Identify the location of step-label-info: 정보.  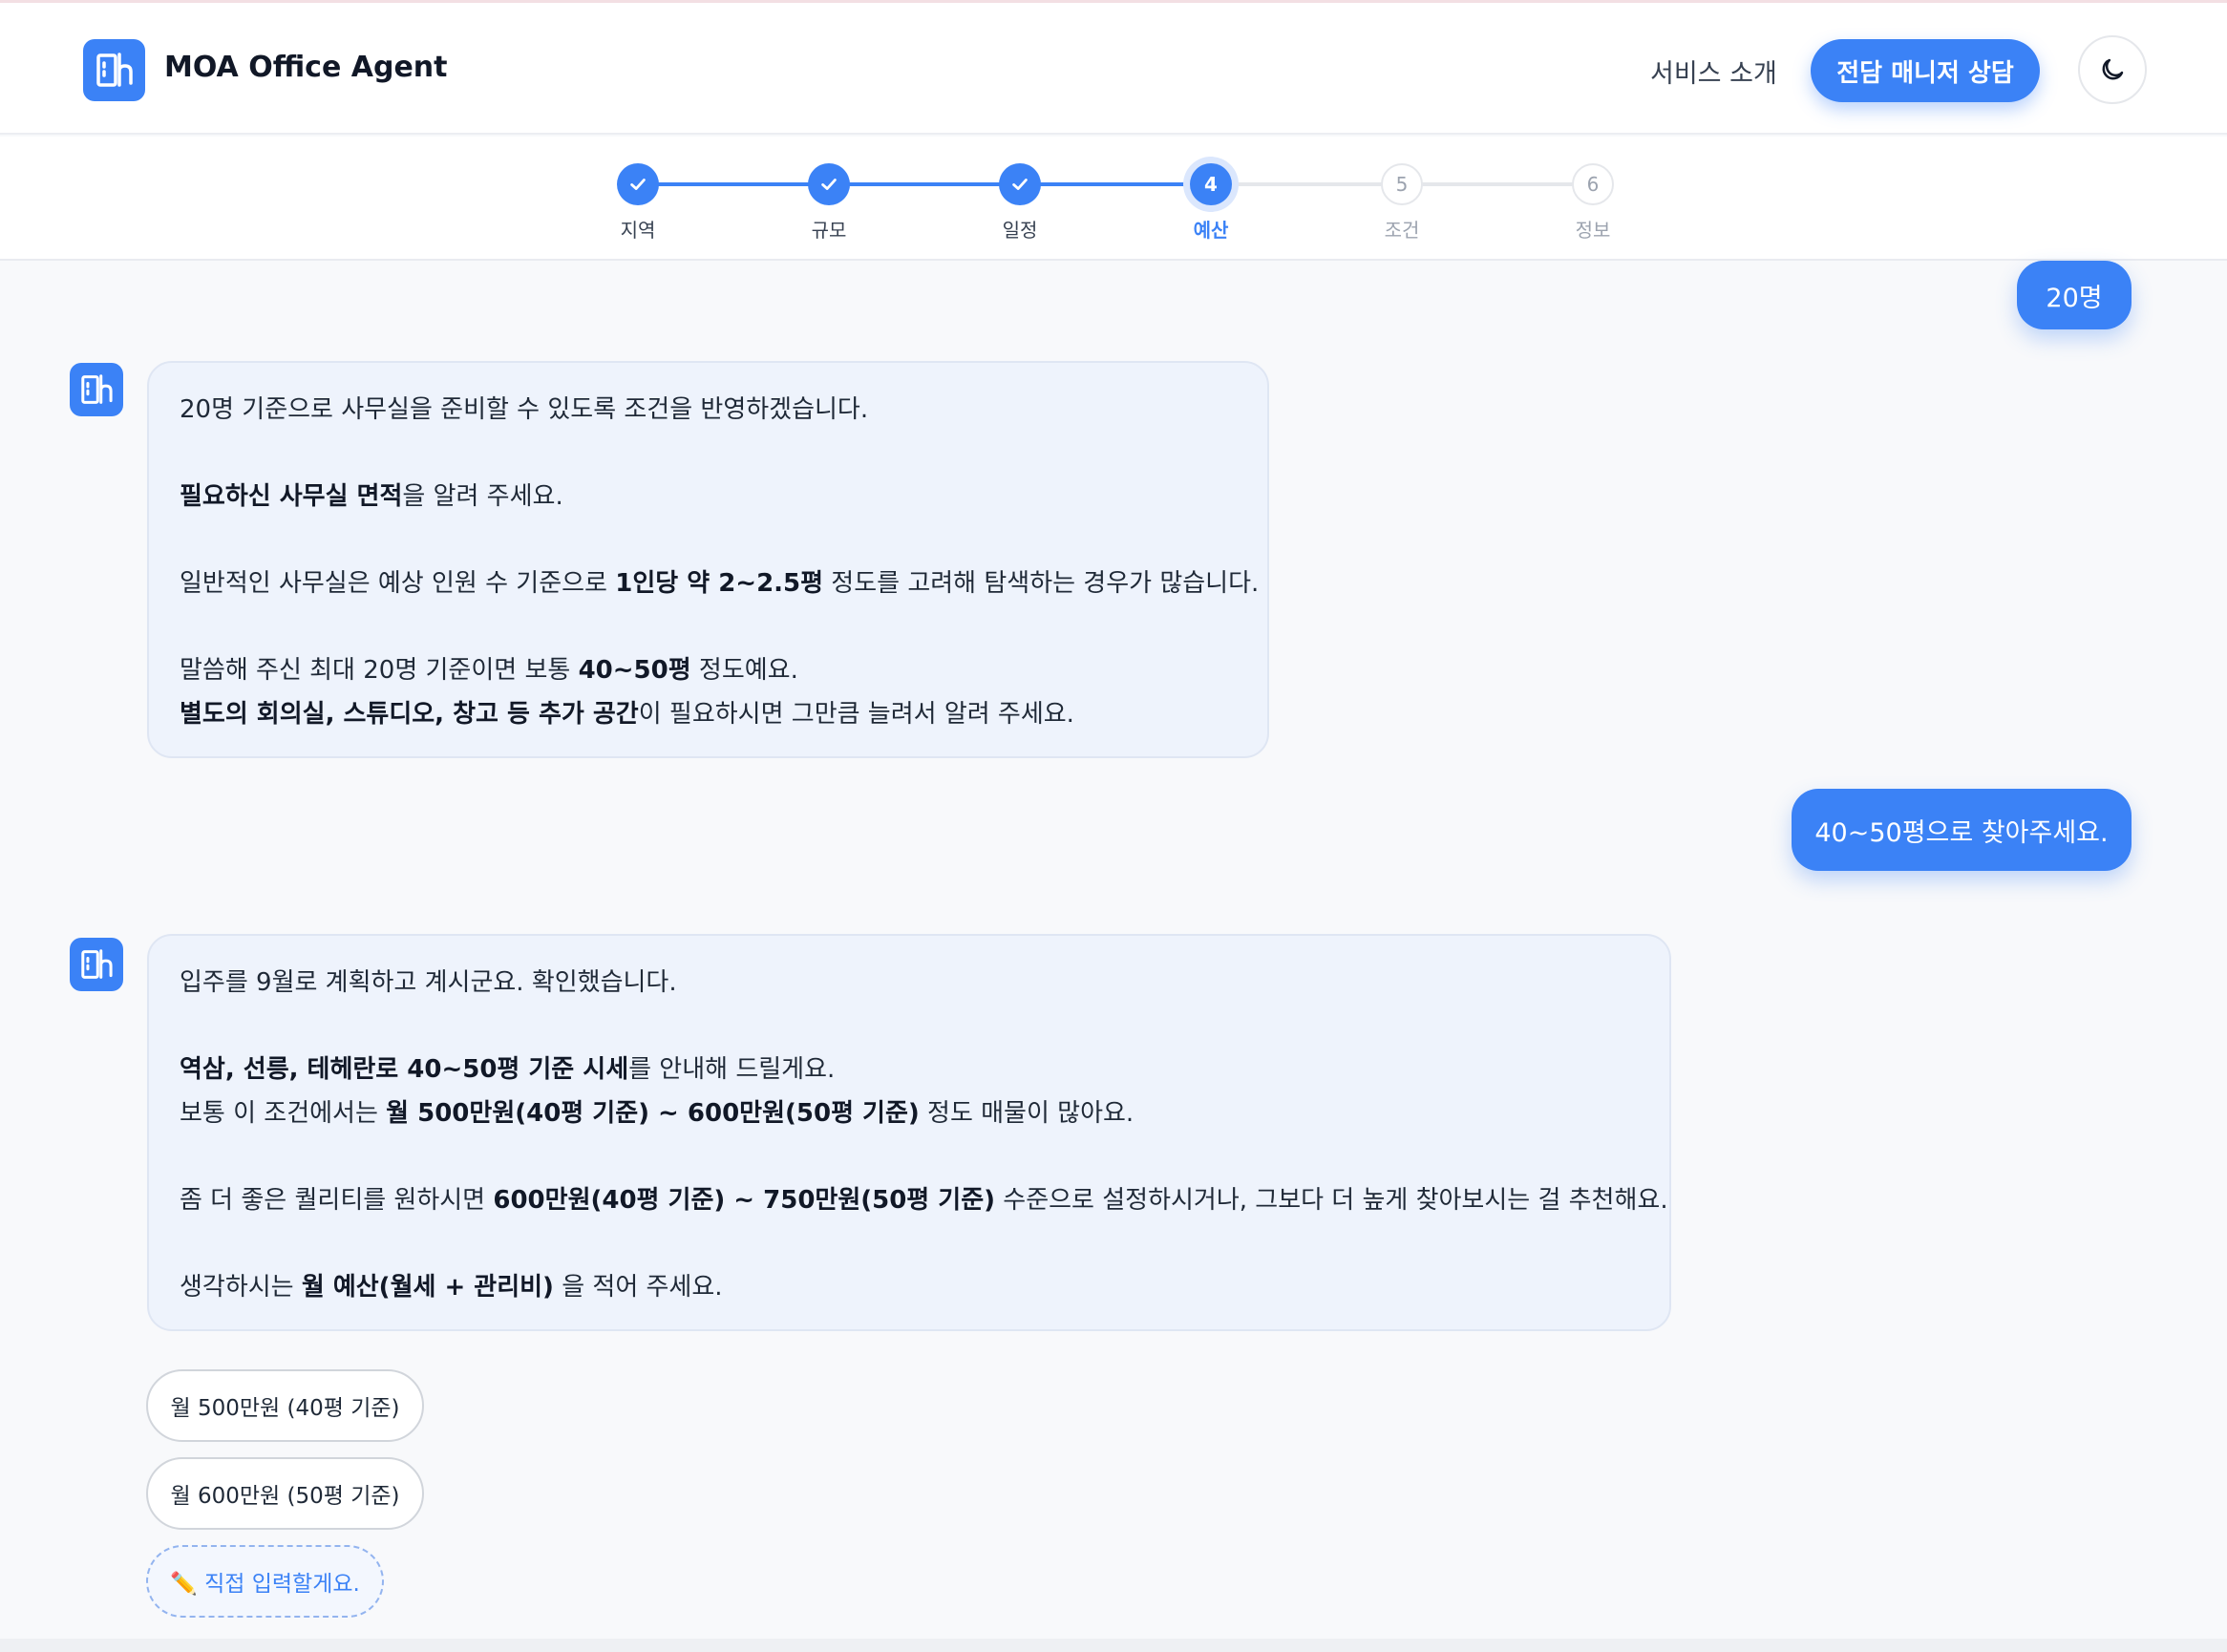
(1593, 230).